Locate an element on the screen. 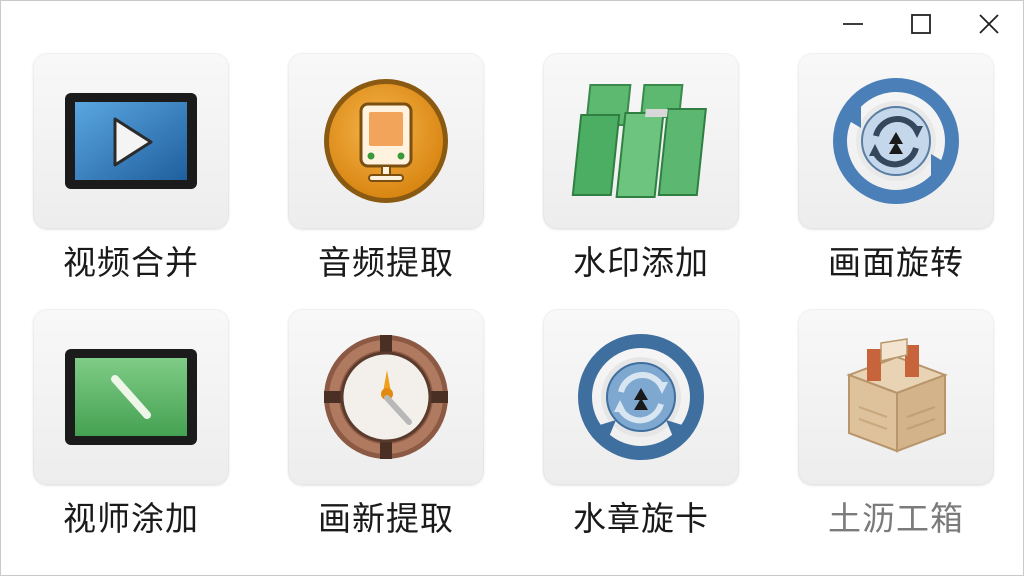 The image size is (1024, 576). tool-label: 画新提取 is located at coordinates (386, 518).